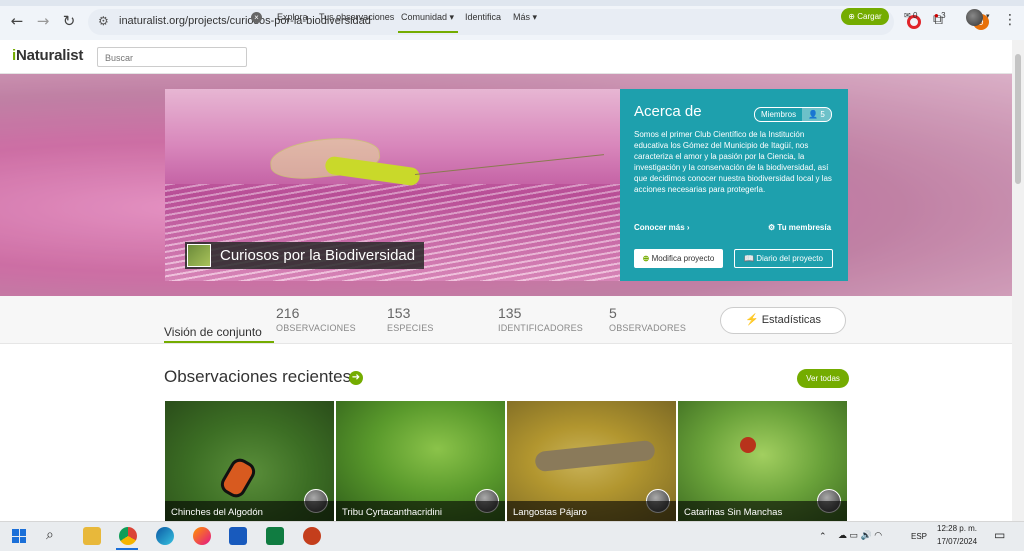  Describe the element at coordinates (168, 58) in the screenshot. I see `search-input` at that location.